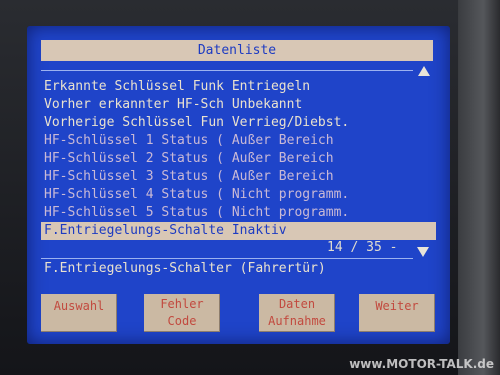 The height and width of the screenshot is (375, 500). What do you see at coordinates (397, 313) in the screenshot?
I see `weiter-button: Weiter` at bounding box center [397, 313].